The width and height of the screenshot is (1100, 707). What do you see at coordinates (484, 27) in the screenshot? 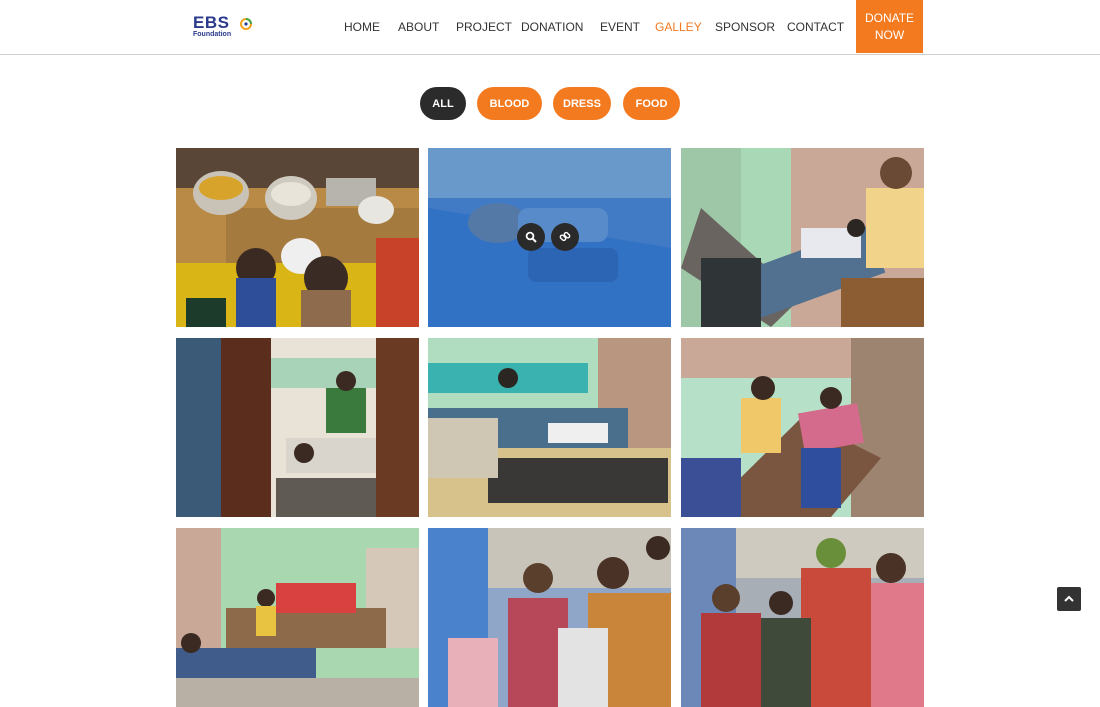
I see `nav-project: PROJECT` at bounding box center [484, 27].